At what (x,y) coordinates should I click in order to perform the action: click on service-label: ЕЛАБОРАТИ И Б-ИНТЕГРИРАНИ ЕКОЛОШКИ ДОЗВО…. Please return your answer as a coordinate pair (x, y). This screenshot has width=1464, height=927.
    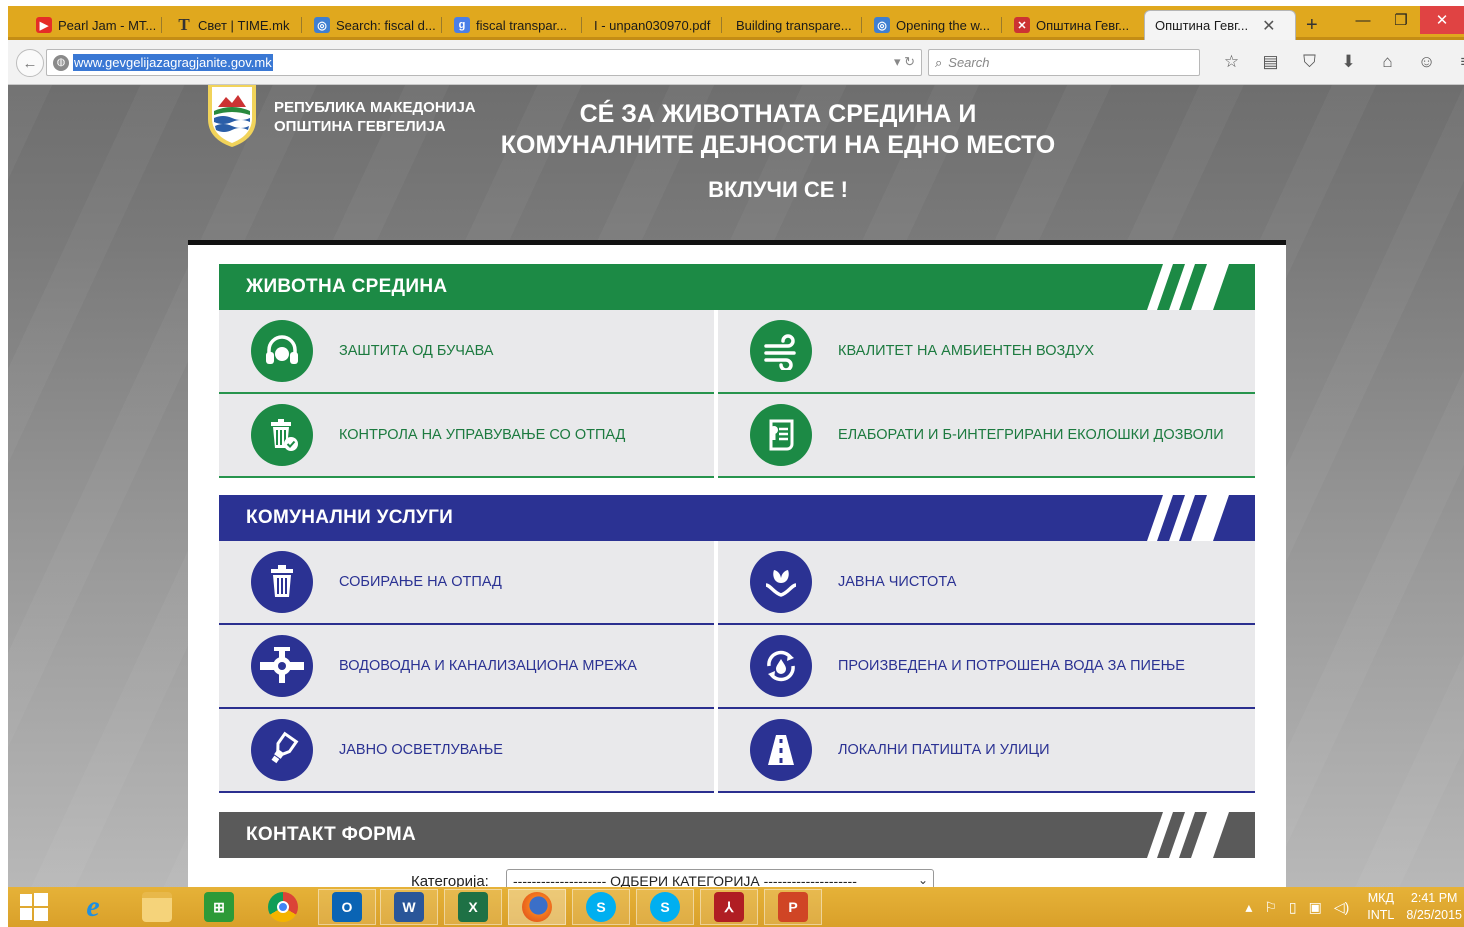
    Looking at the image, I should click on (1031, 435).